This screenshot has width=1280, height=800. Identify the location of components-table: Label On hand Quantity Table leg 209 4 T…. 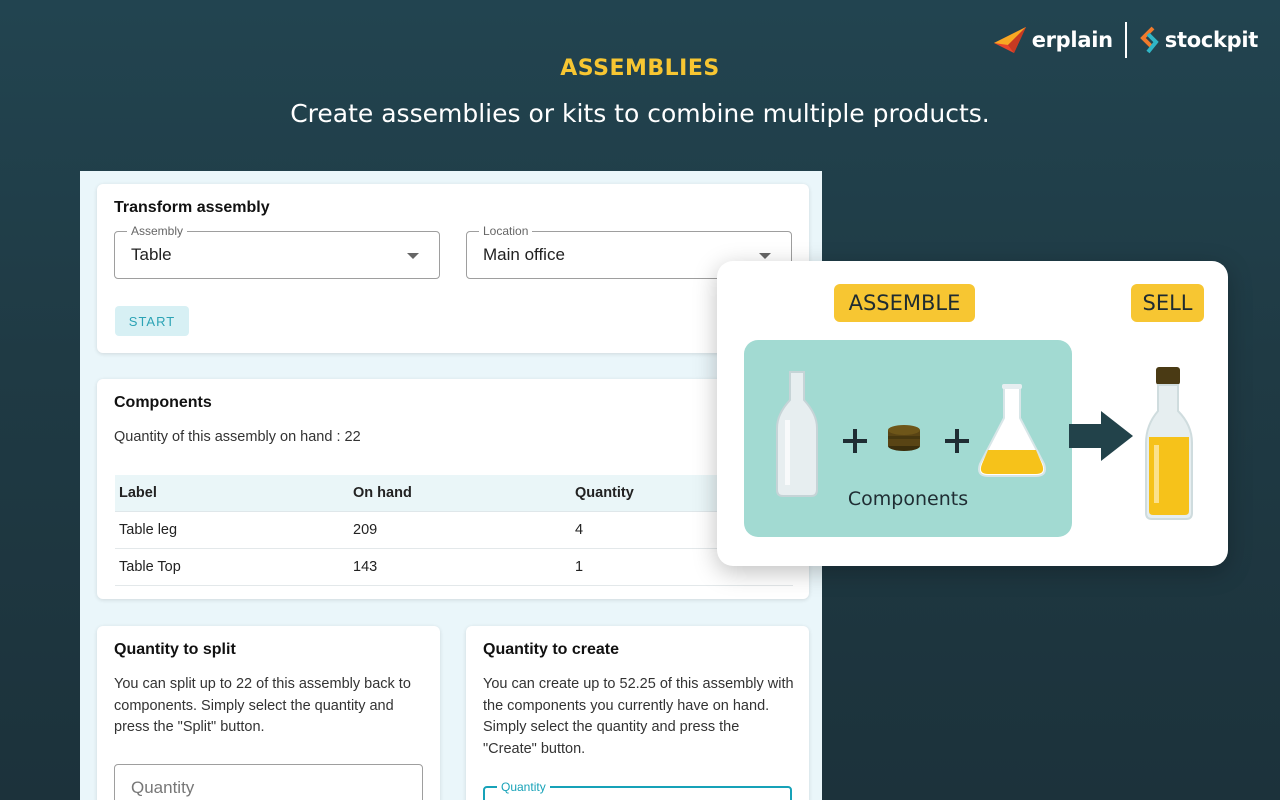
(454, 530).